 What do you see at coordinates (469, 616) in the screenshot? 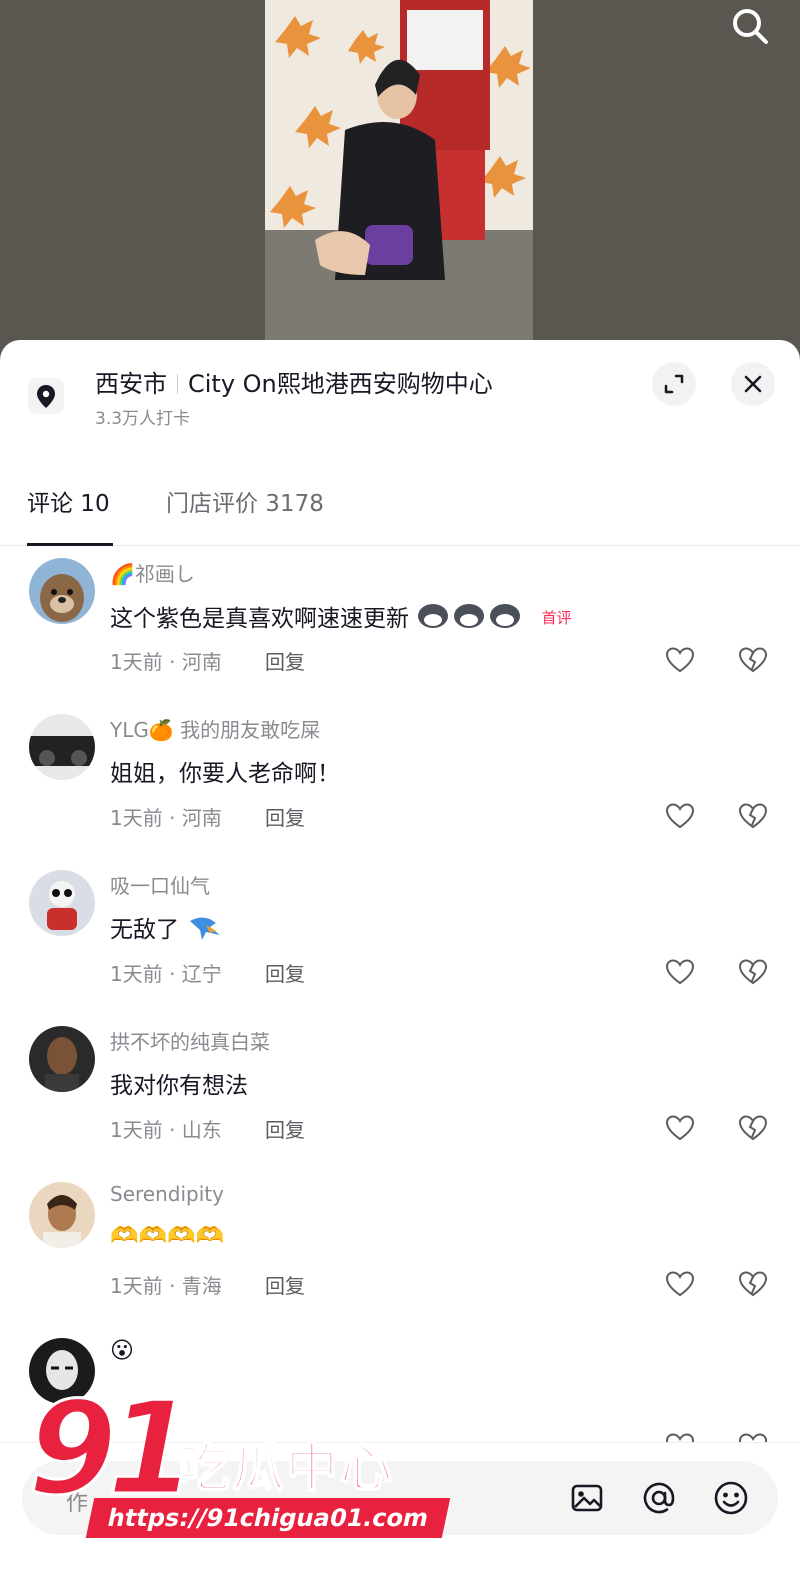
I see `sticker-emoji-icon` at bounding box center [469, 616].